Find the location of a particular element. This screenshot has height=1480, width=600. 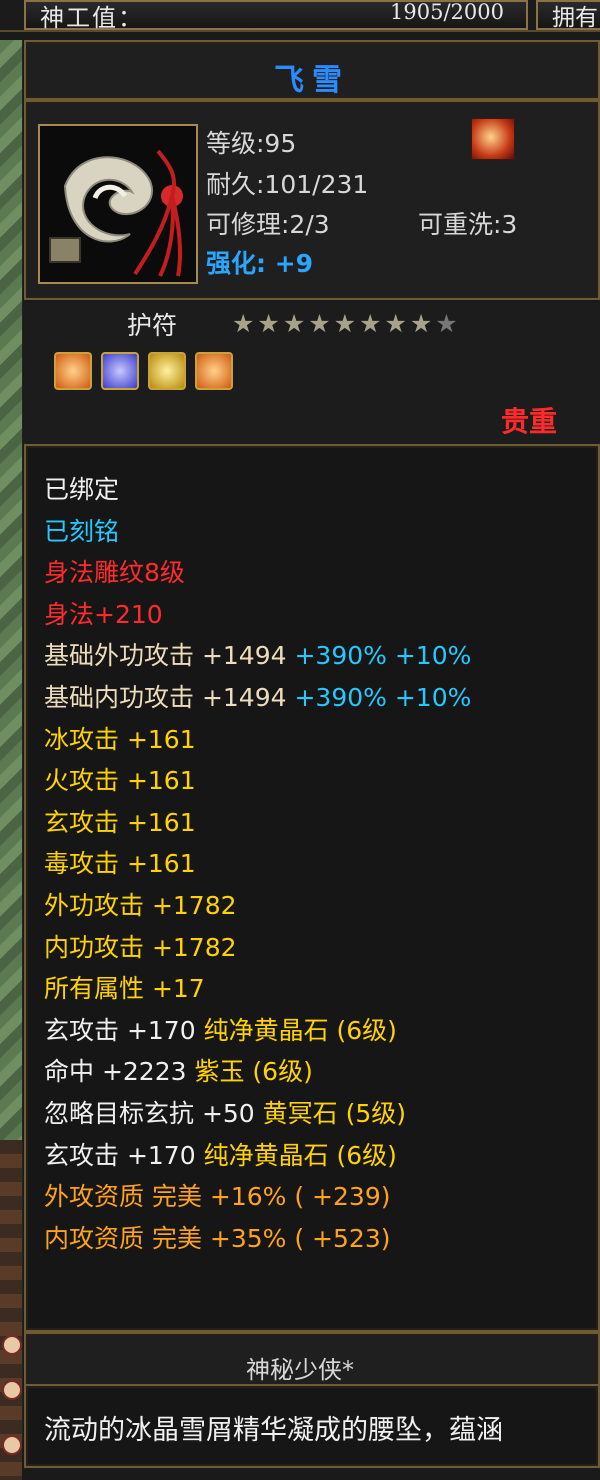

attribute-text: 身法+210 is located at coordinates (103, 614).